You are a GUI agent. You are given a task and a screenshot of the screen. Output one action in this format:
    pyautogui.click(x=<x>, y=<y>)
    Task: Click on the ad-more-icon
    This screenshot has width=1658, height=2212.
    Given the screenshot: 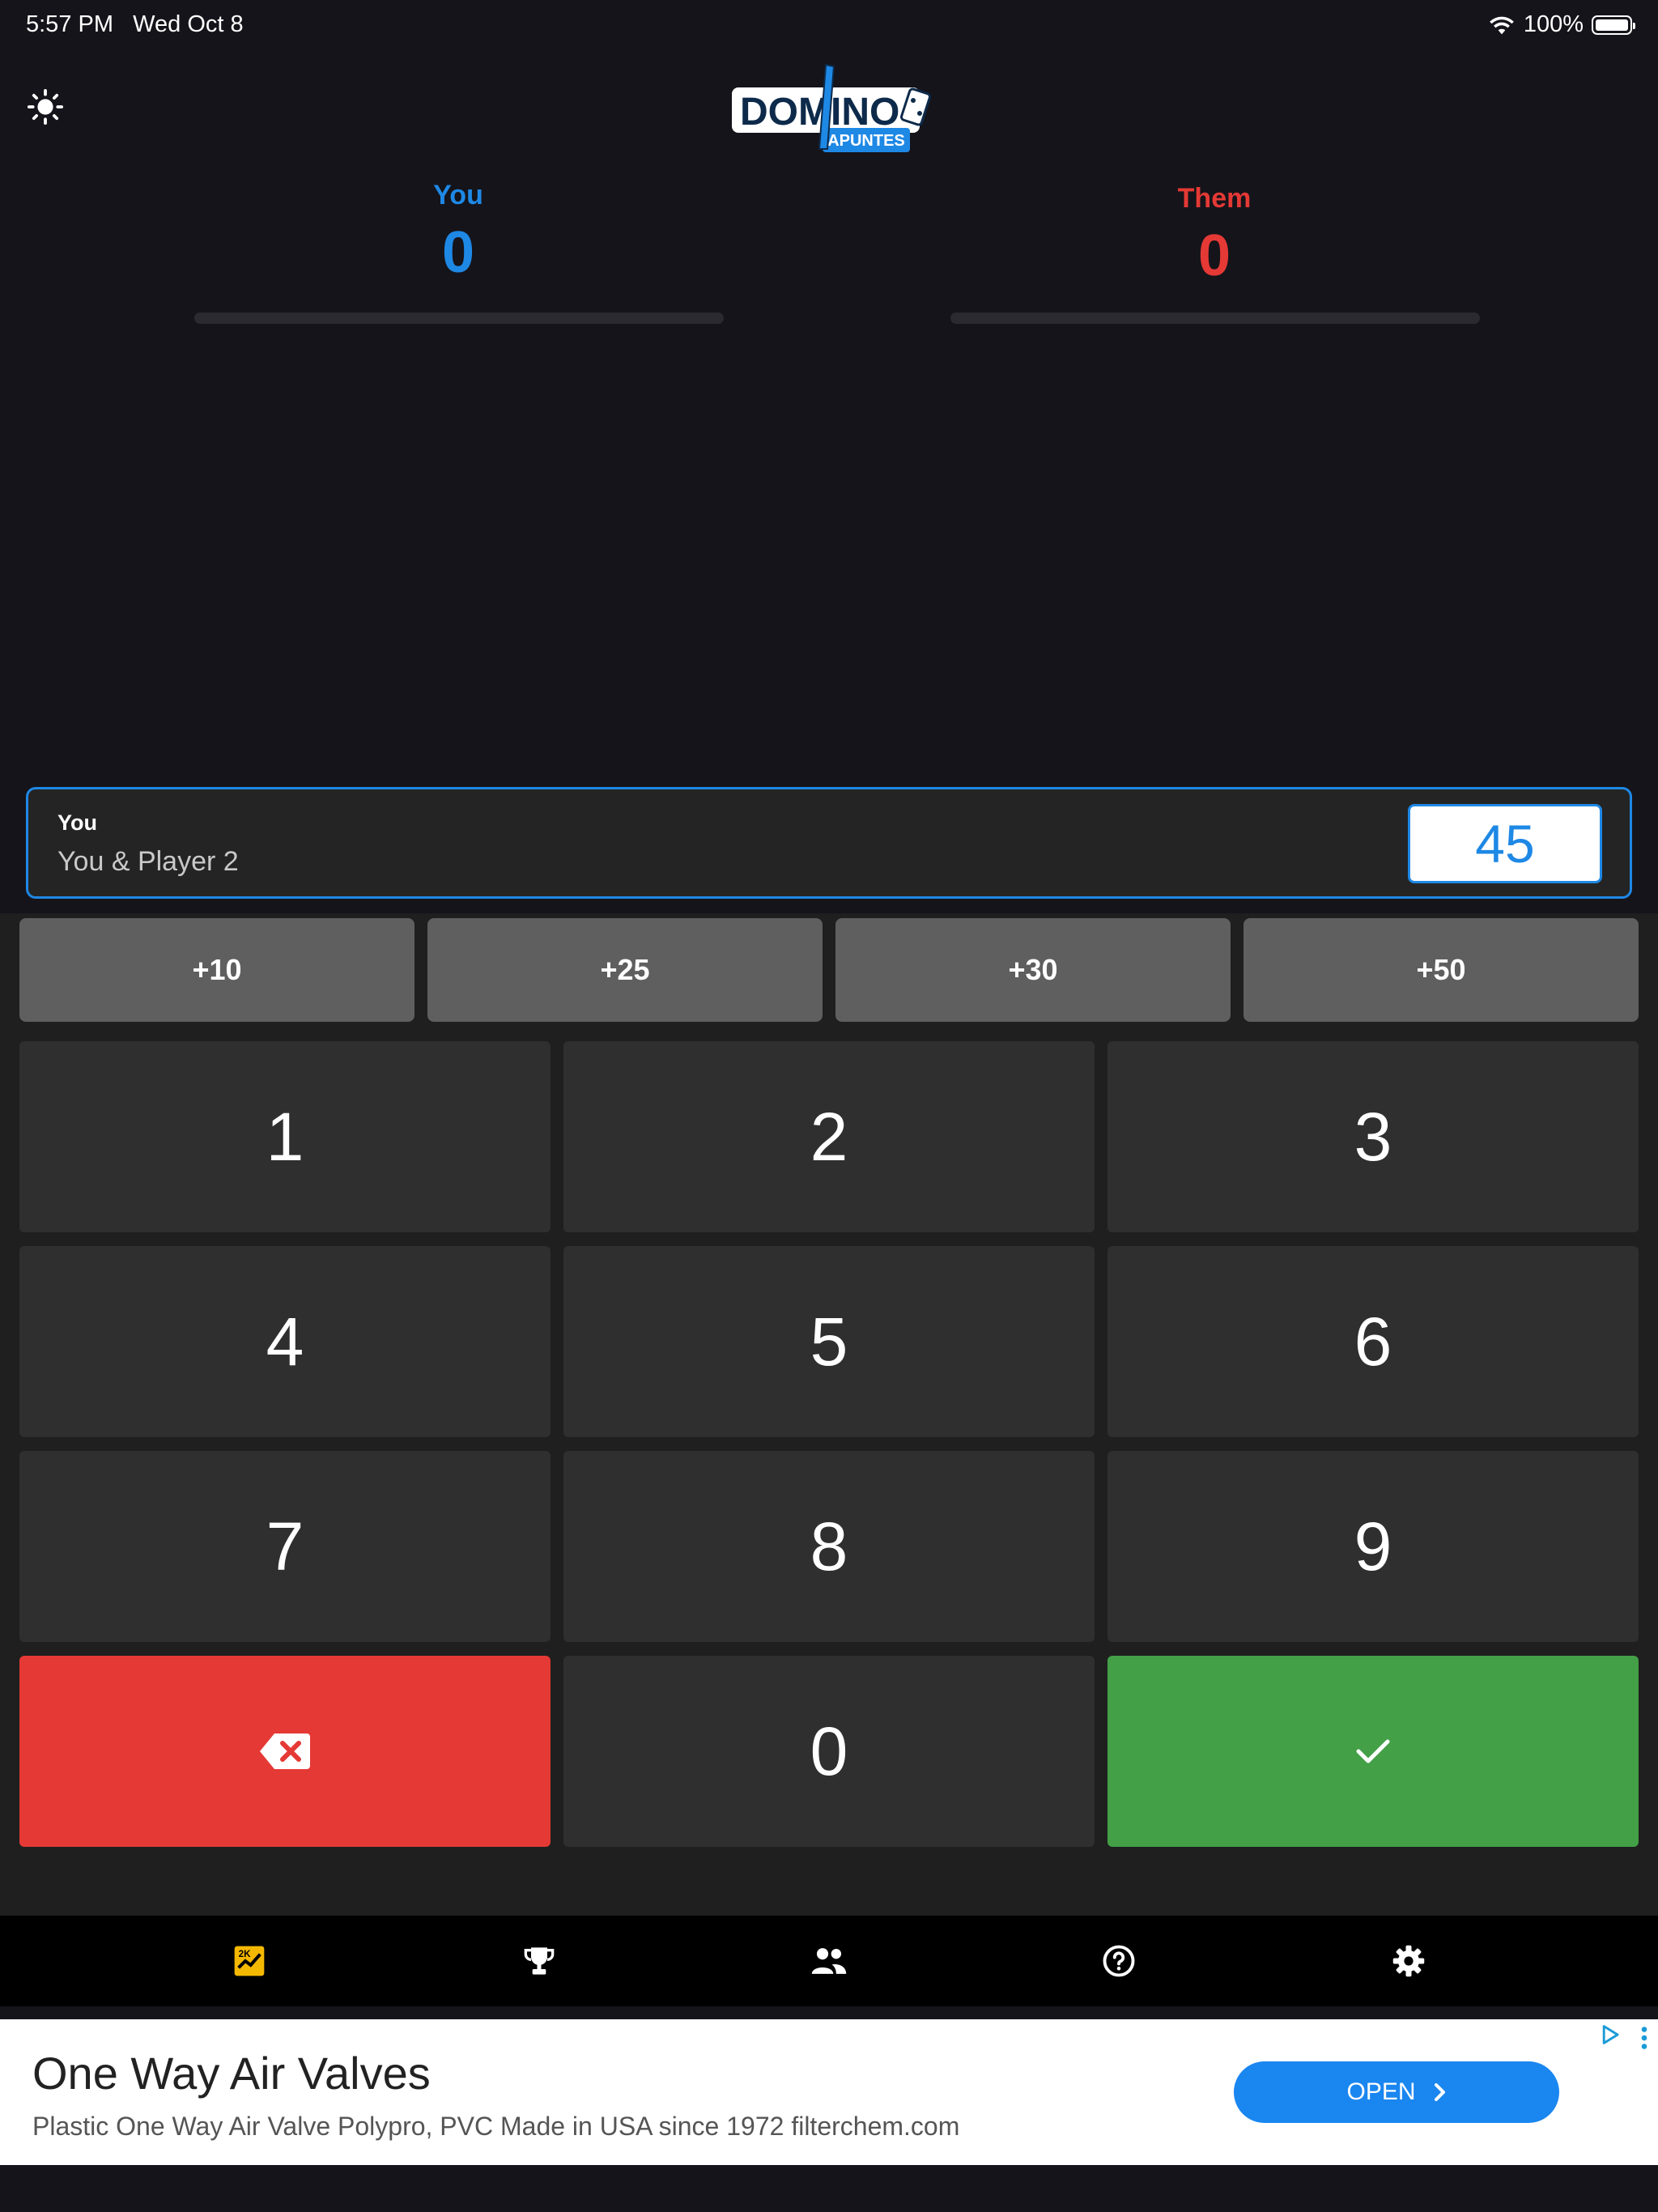 What is the action you would take?
    pyautogui.click(x=1644, y=2038)
    